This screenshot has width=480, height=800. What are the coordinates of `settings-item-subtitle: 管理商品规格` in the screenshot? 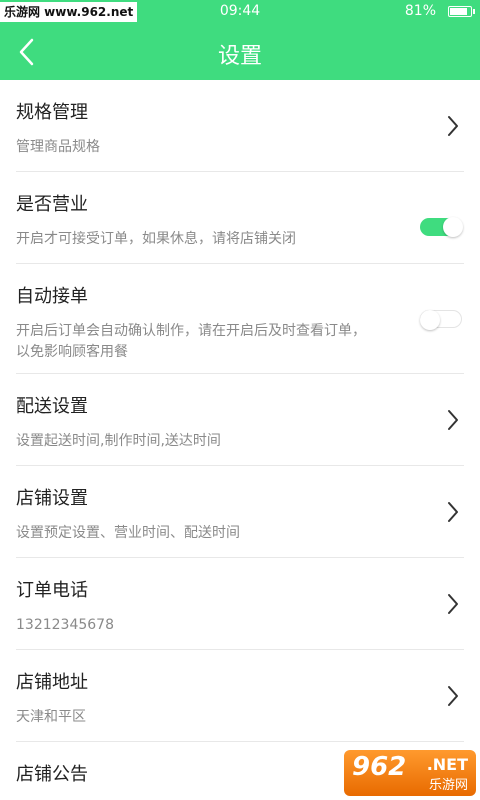 It's located at (58, 147).